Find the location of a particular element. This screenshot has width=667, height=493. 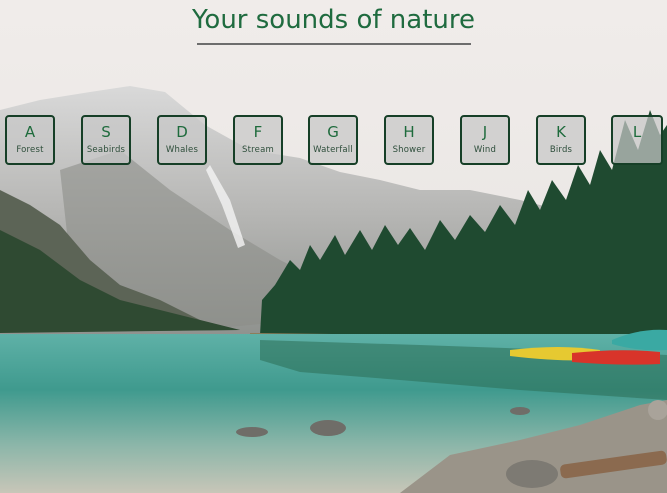

key-label: Wind is located at coordinates (485, 150).